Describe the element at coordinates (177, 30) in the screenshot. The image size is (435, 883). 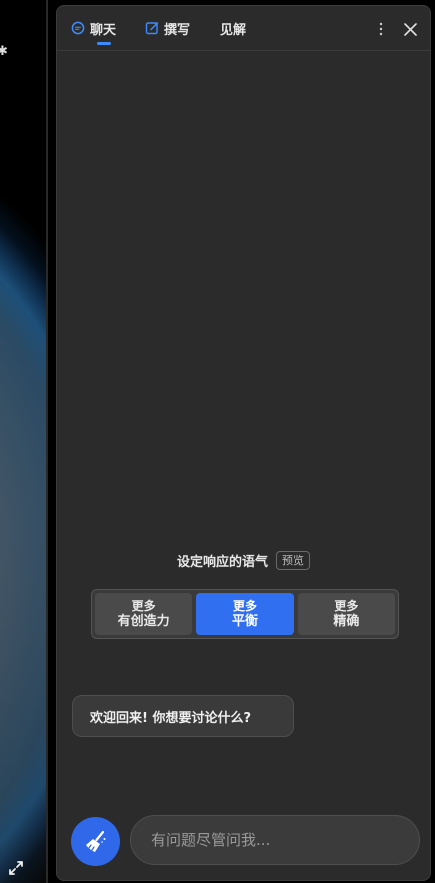
I see `tab-compose-label: 撰写` at that location.